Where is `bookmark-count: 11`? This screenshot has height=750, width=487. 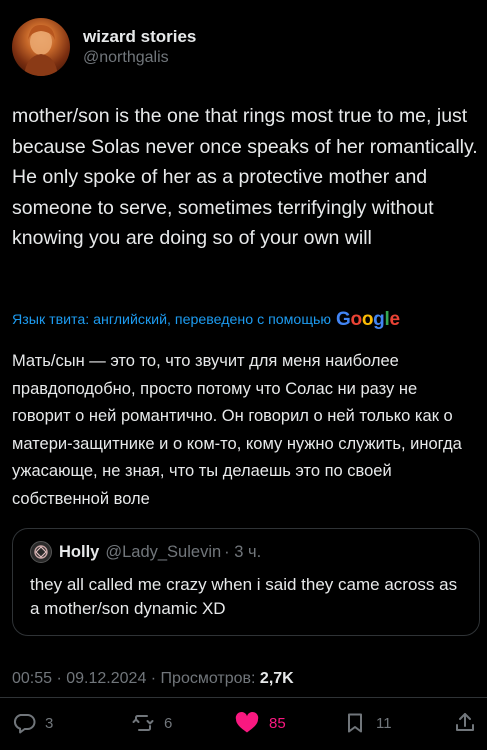
bookmark-count: 11 is located at coordinates (384, 723).